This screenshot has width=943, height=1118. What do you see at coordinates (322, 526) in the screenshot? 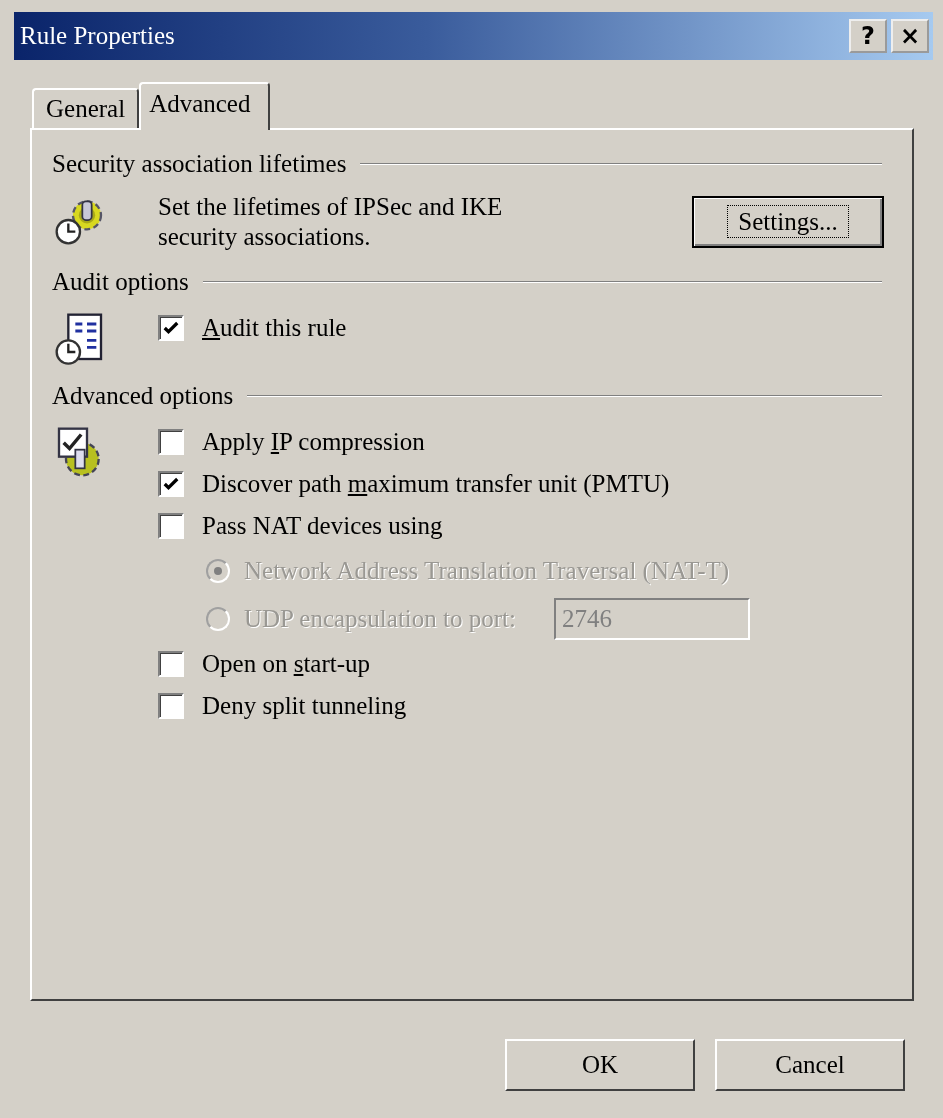
I see `checkbox-label: Pass NAT devices using` at bounding box center [322, 526].